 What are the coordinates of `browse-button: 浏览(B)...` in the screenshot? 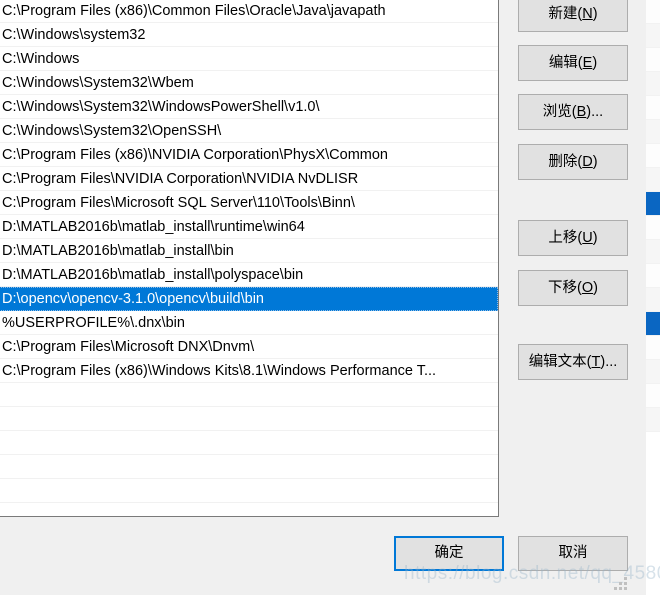 It's located at (573, 112).